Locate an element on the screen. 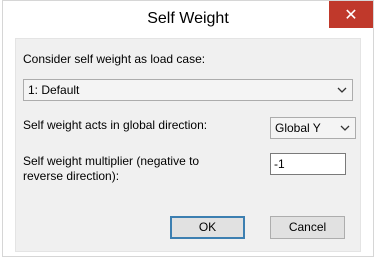 The image size is (378, 259). close-button: ✕ is located at coordinates (351, 14).